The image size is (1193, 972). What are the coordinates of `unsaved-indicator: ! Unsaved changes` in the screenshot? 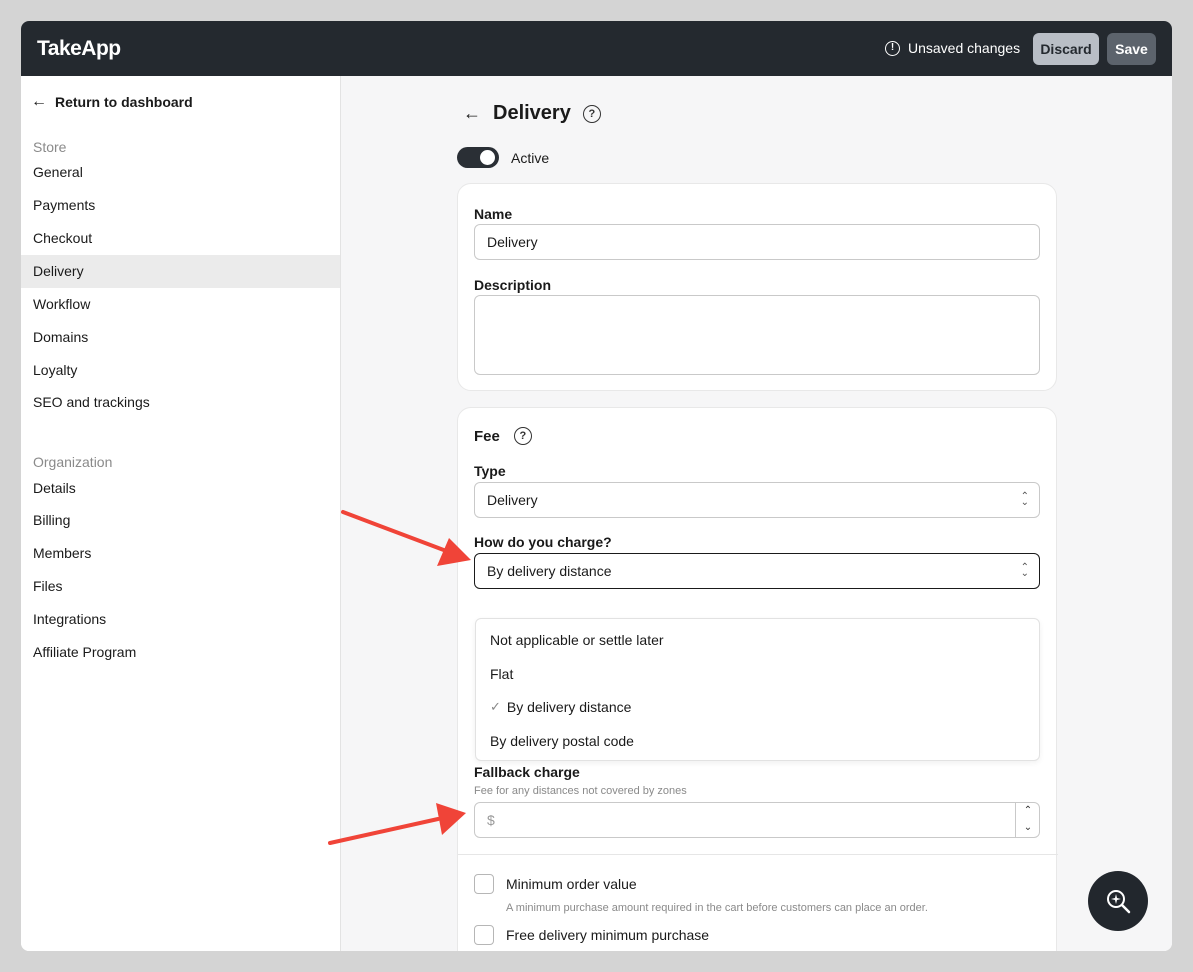 It's located at (952, 48).